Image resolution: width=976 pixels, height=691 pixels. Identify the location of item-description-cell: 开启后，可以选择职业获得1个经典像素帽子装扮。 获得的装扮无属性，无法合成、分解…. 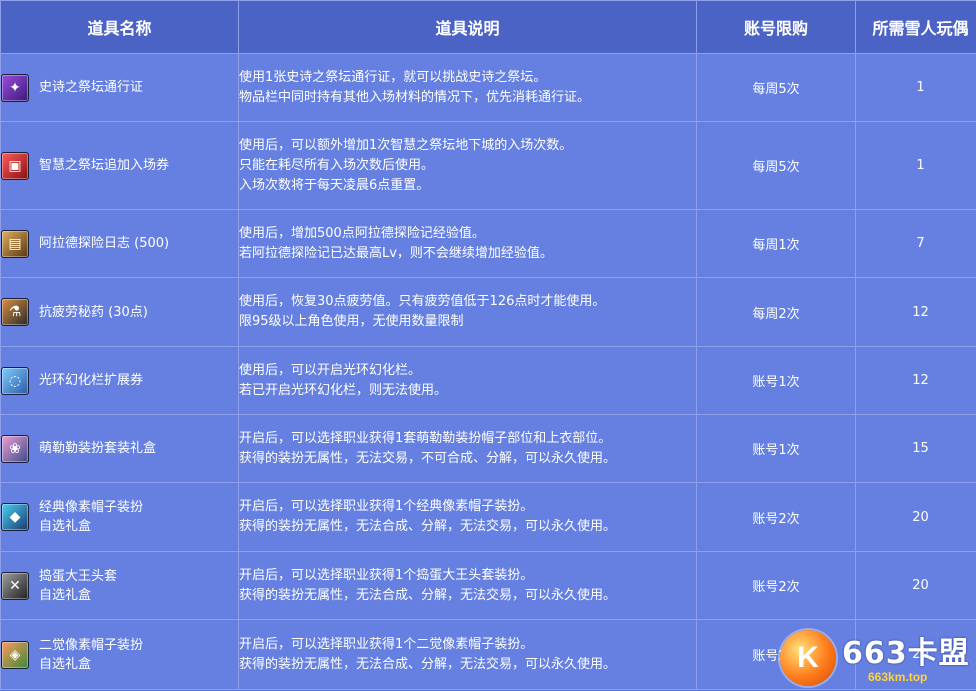
(467, 517).